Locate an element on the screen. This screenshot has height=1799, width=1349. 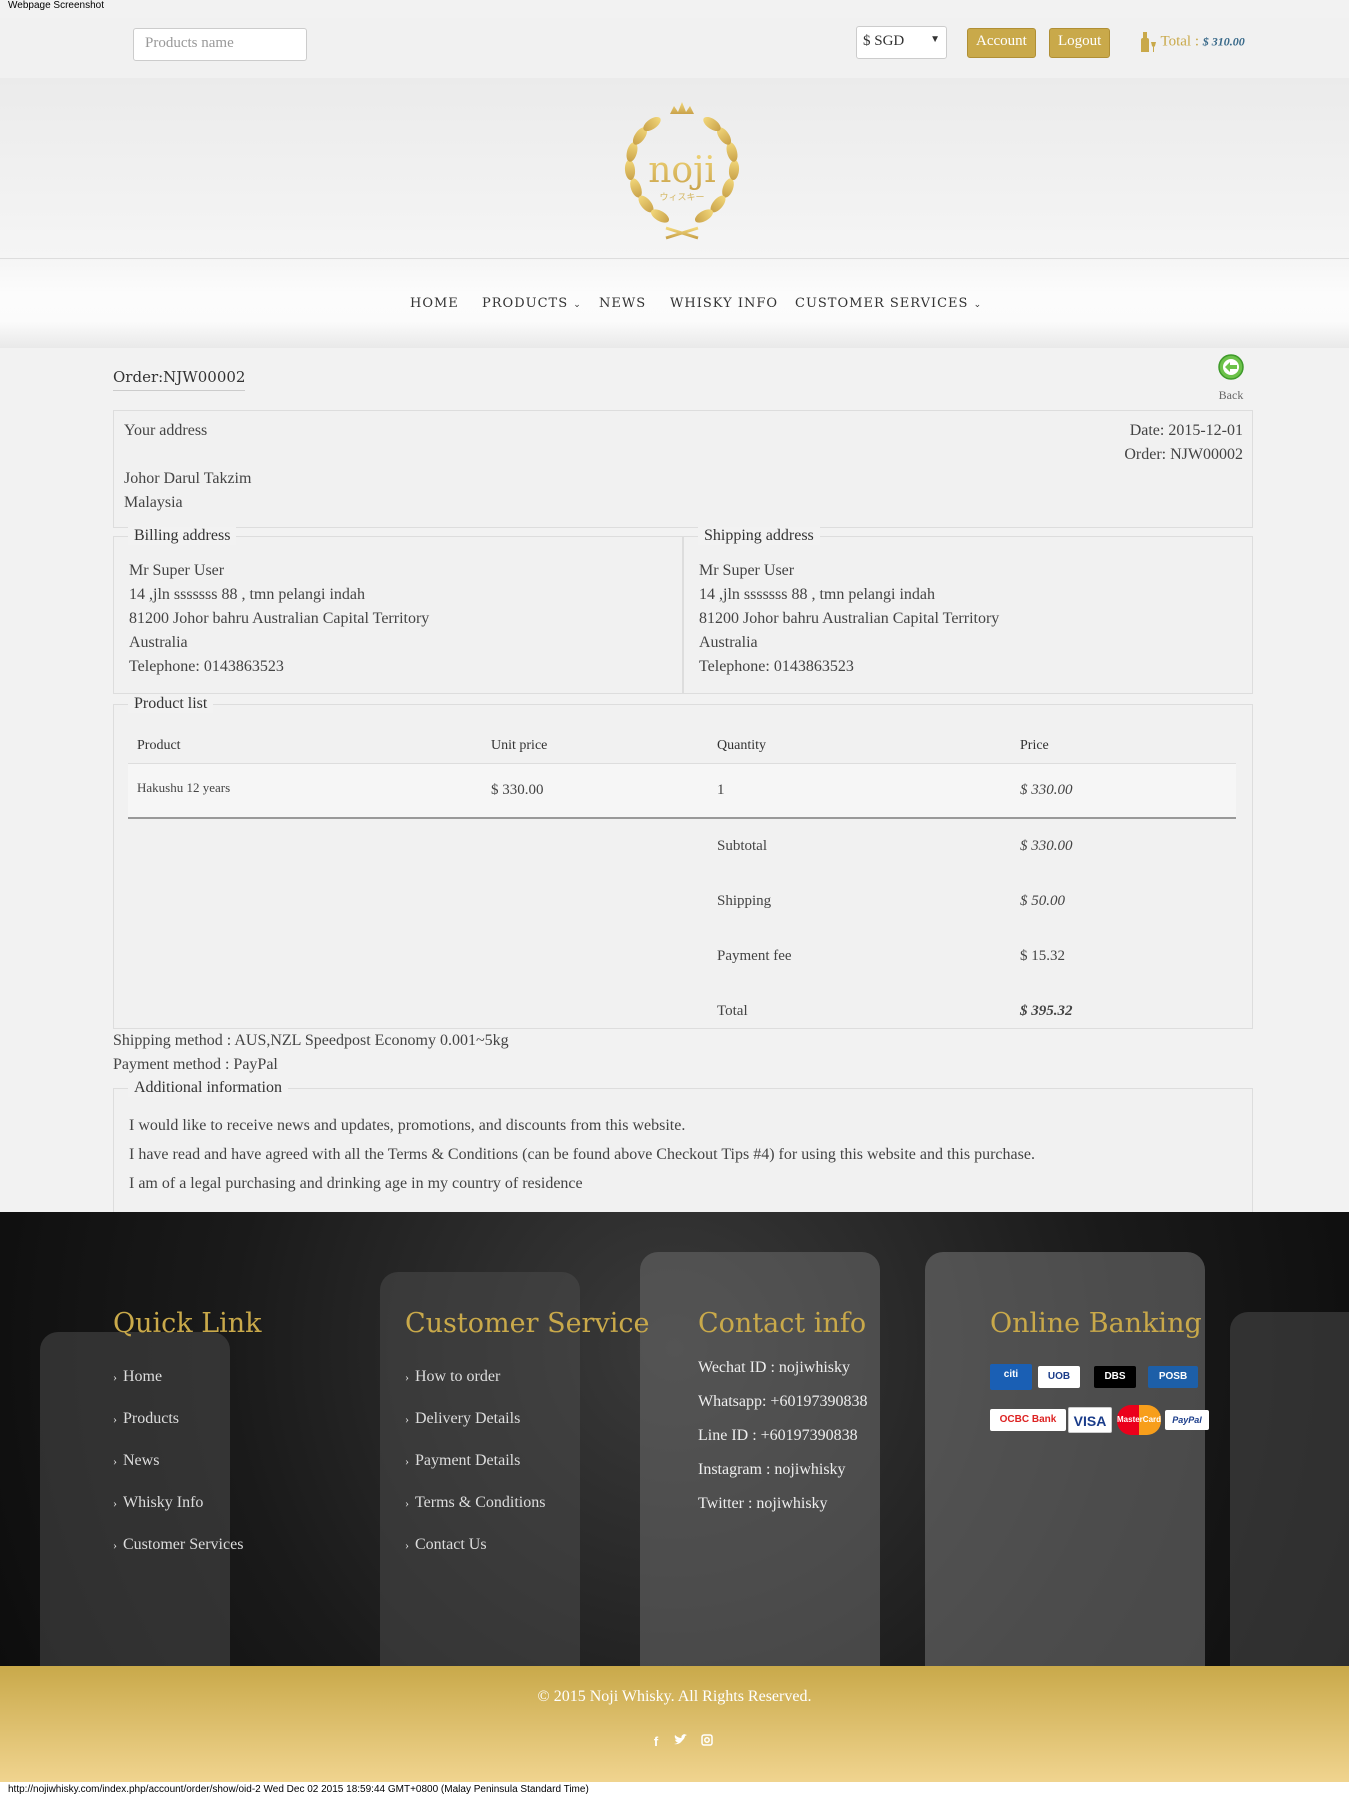
nav-products-label: PRODUCTS is located at coordinates (525, 303).